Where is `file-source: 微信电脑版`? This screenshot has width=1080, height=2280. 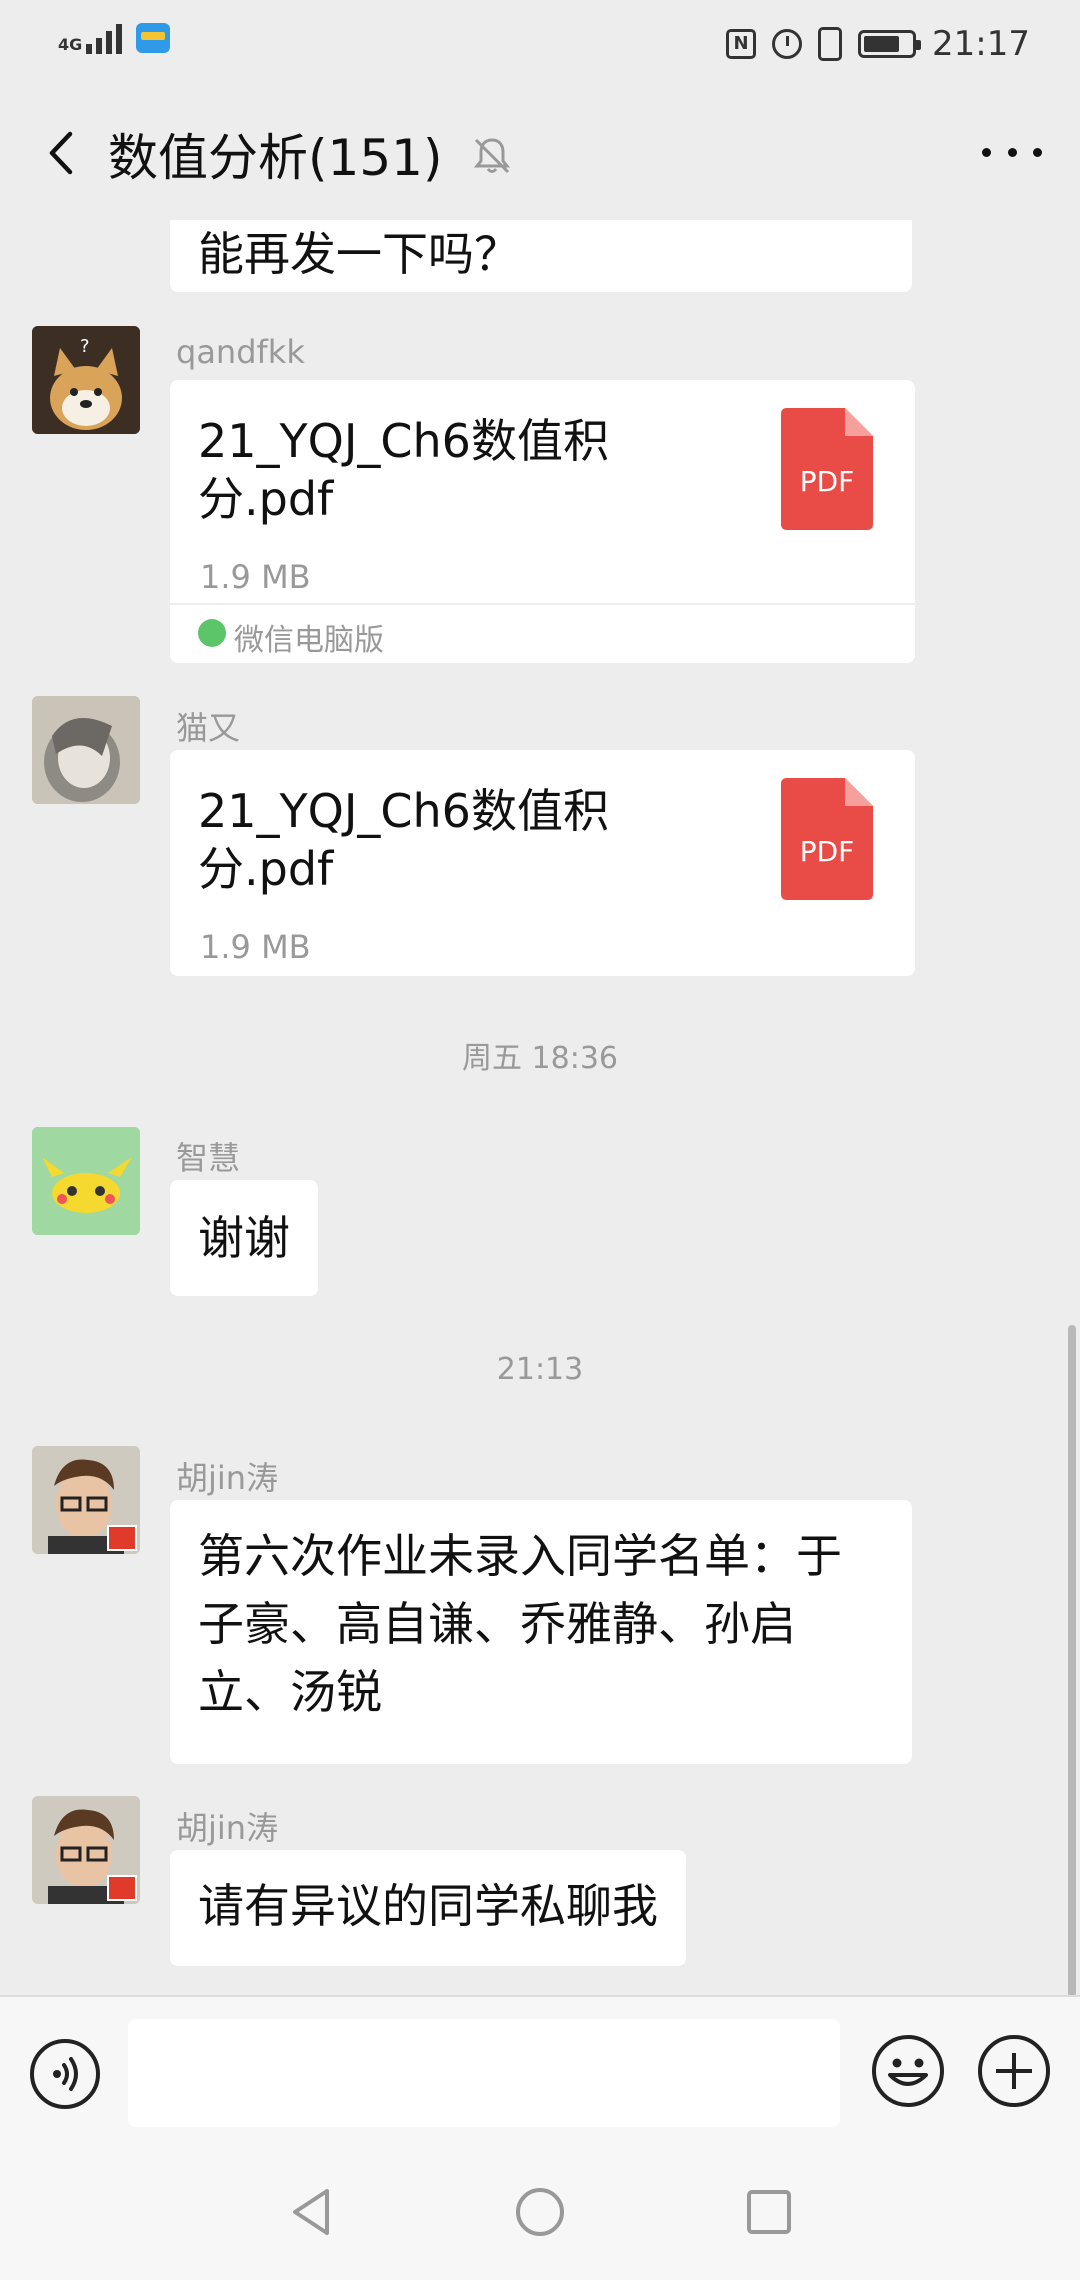 file-source: 微信电脑版 is located at coordinates (309, 640).